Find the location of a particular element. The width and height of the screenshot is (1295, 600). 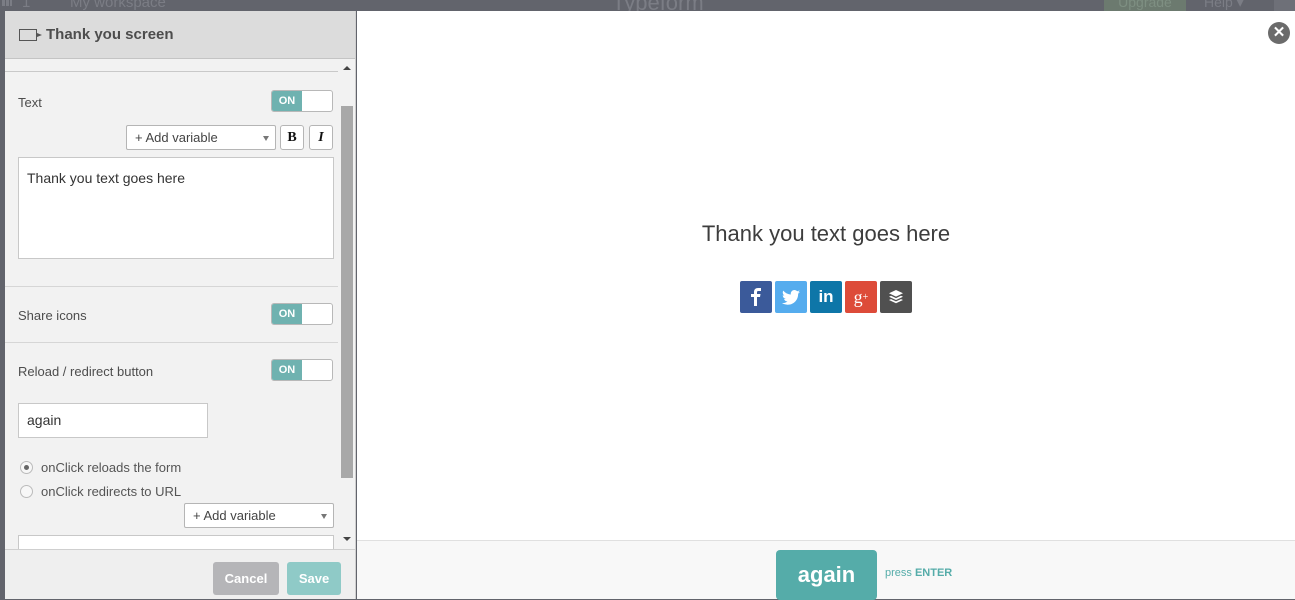

help-menu: Help ▾ is located at coordinates (1224, 5).